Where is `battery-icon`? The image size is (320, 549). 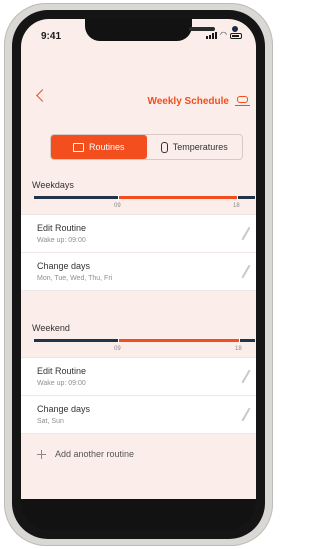
battery-icon is located at coordinates (236, 36).